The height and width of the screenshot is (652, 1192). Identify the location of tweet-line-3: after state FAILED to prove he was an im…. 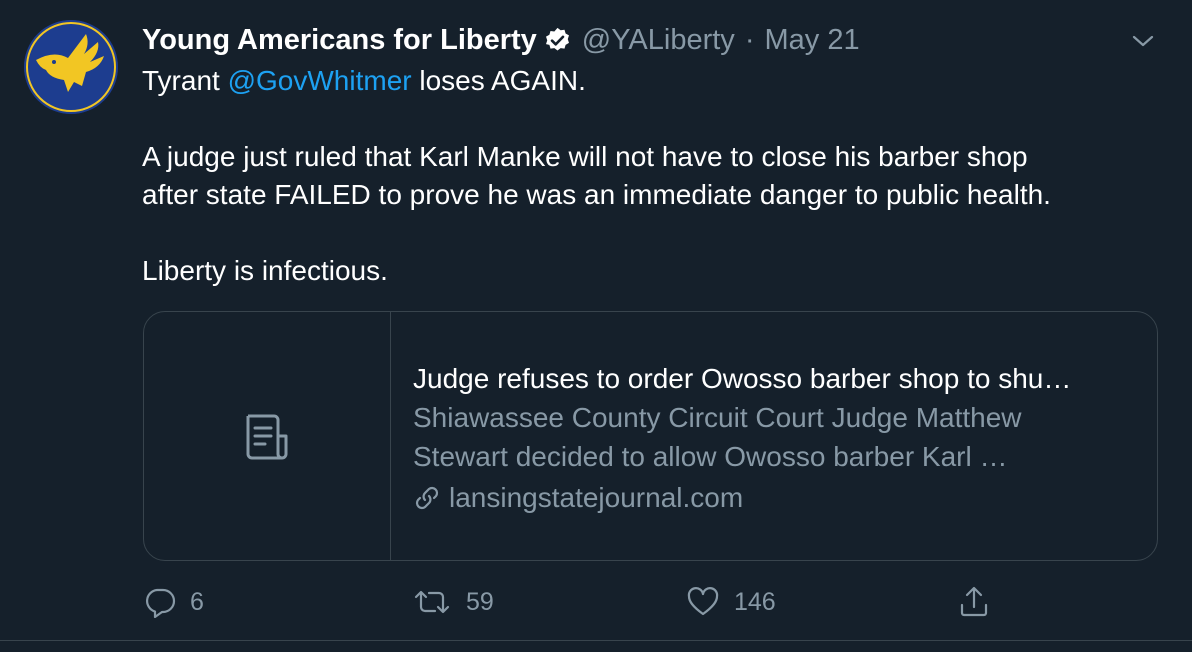
(596, 194).